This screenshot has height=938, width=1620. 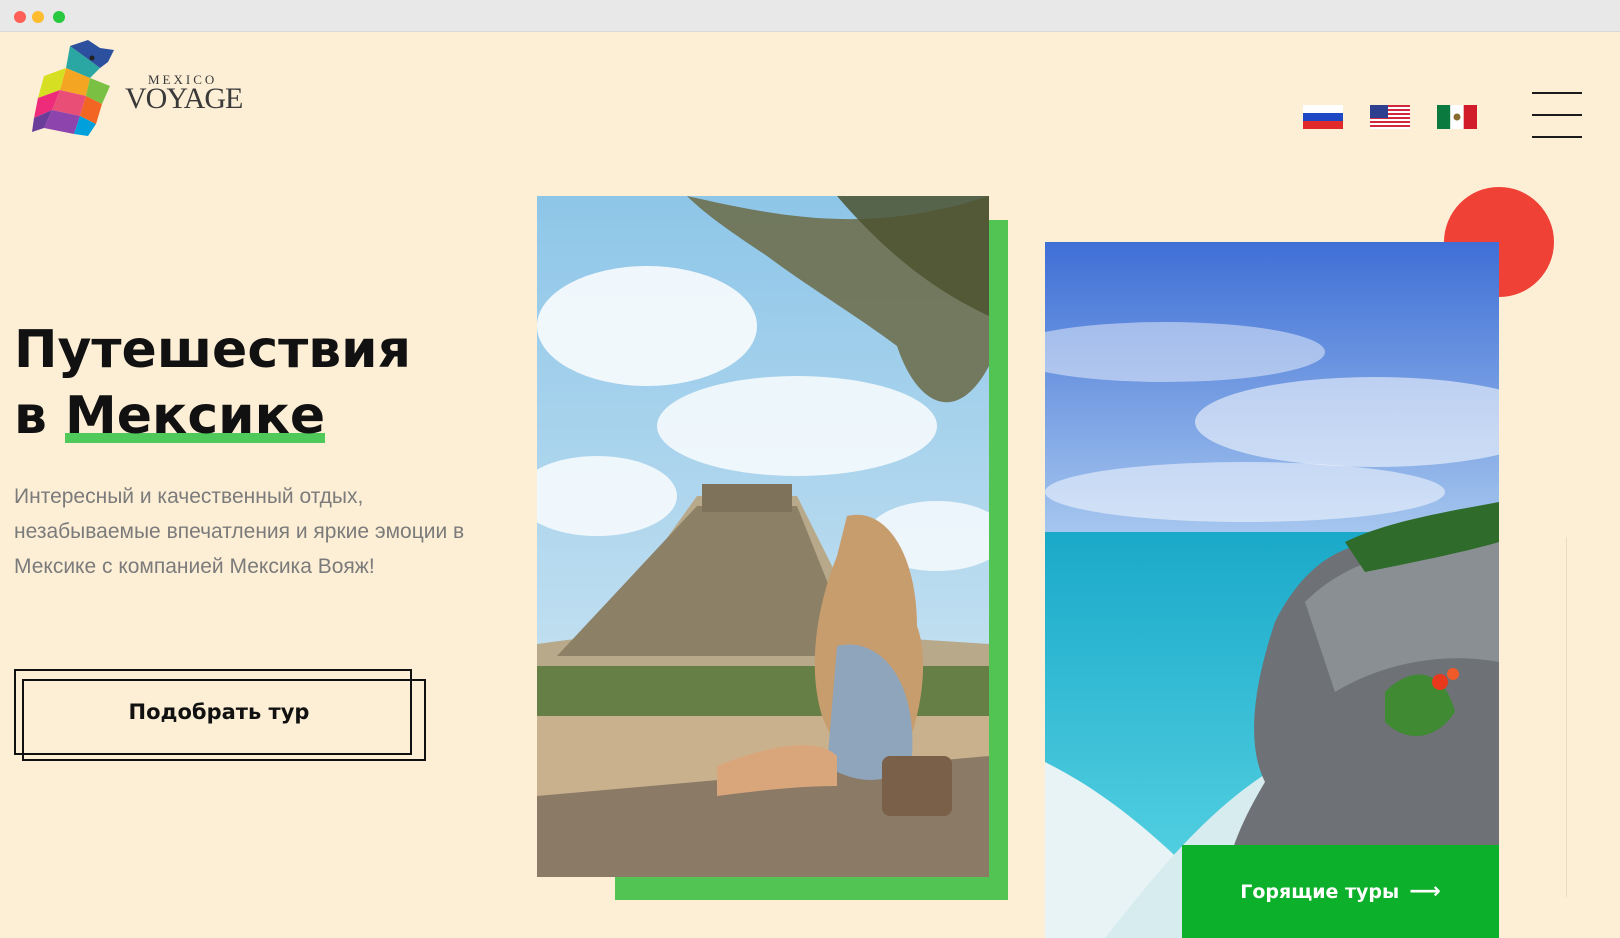 What do you see at coordinates (73, 88) in the screenshot?
I see `wolf-logo-icon` at bounding box center [73, 88].